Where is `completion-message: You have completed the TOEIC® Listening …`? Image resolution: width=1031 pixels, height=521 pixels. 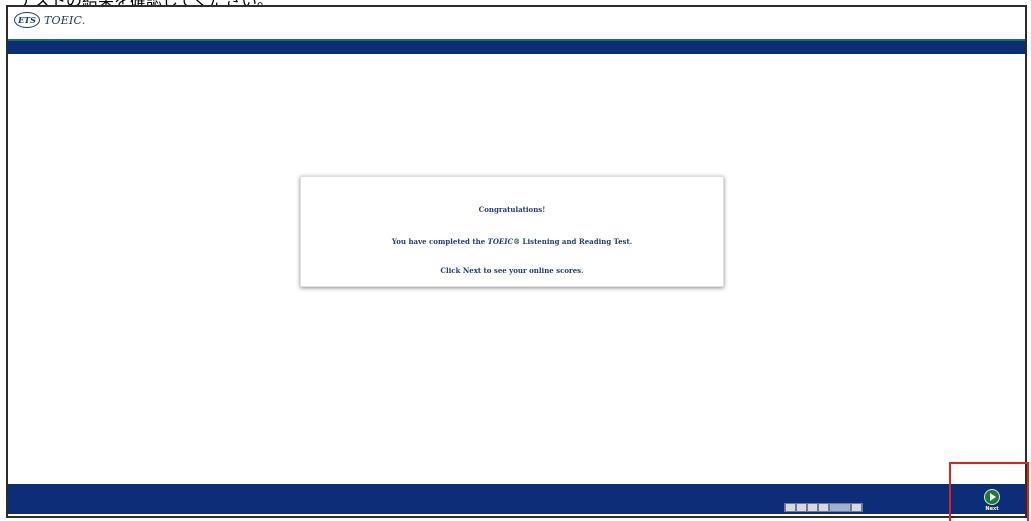
completion-message: You have completed the TOEIC® Listening … is located at coordinates (512, 241).